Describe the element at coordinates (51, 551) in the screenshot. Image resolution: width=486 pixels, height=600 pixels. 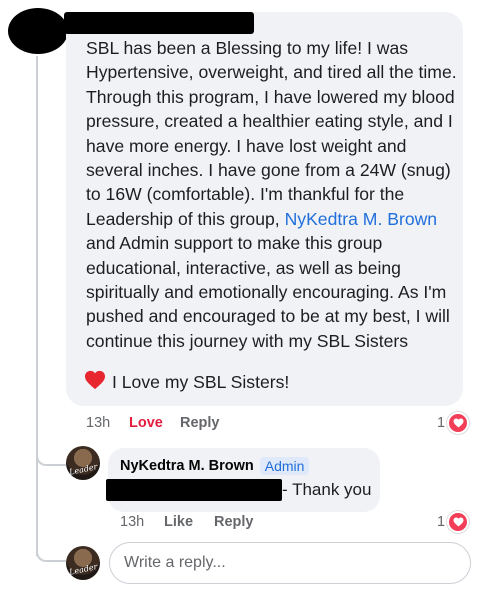
I see `thread-line-branch-composer` at that location.